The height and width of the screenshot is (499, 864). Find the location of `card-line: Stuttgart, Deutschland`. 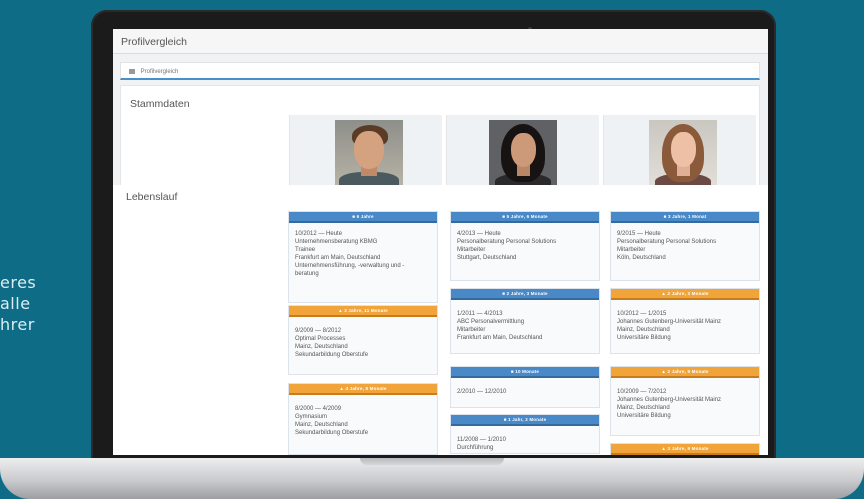

card-line: Stuttgart, Deutschland is located at coordinates (487, 258).